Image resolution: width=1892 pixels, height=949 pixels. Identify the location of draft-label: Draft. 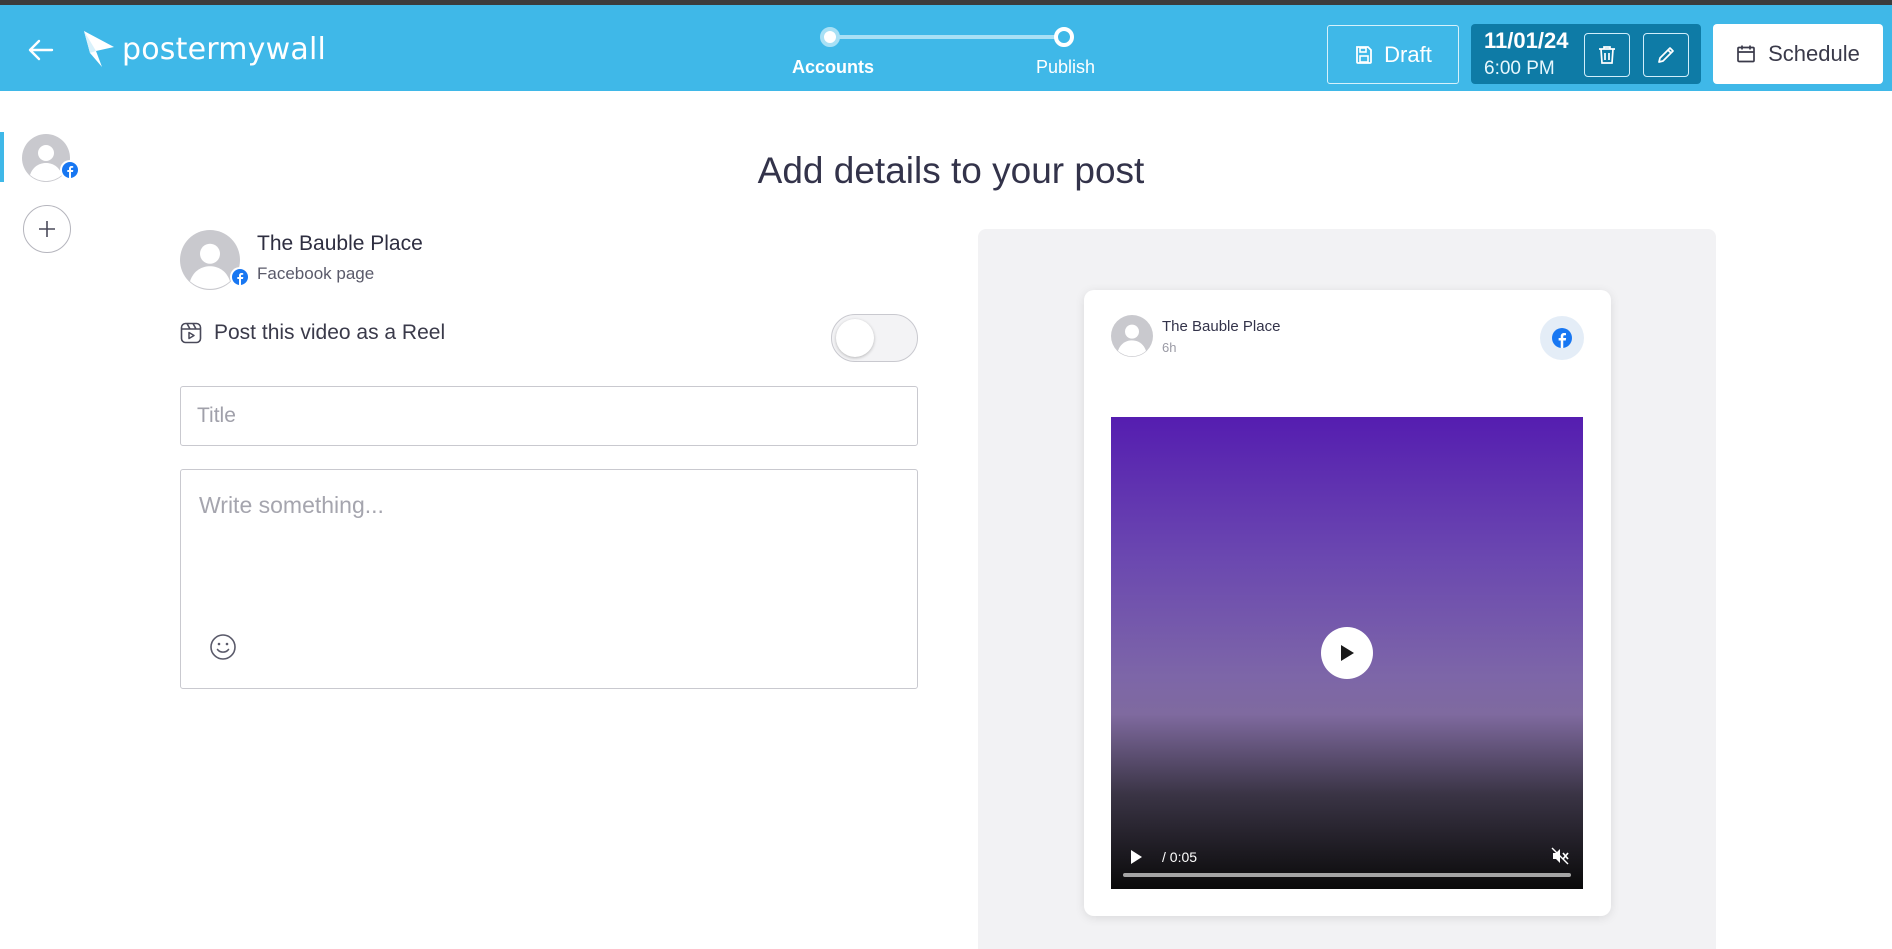
(1408, 54).